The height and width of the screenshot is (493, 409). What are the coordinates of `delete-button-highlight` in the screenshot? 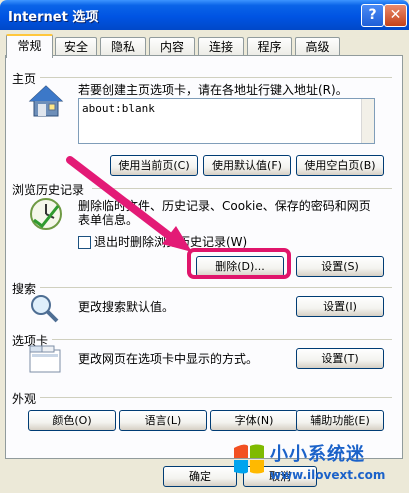 It's located at (239, 263).